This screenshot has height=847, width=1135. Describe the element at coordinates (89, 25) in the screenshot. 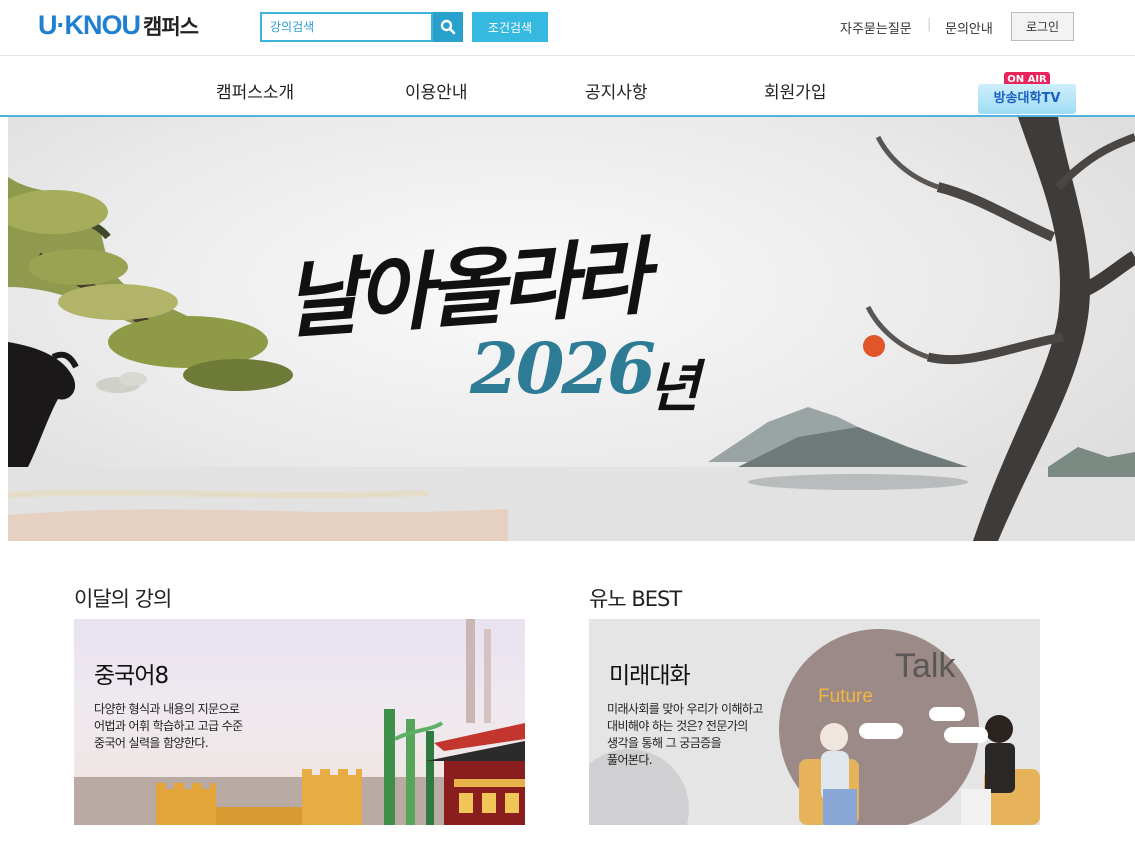

I see `logo-main: U·KNOU` at that location.